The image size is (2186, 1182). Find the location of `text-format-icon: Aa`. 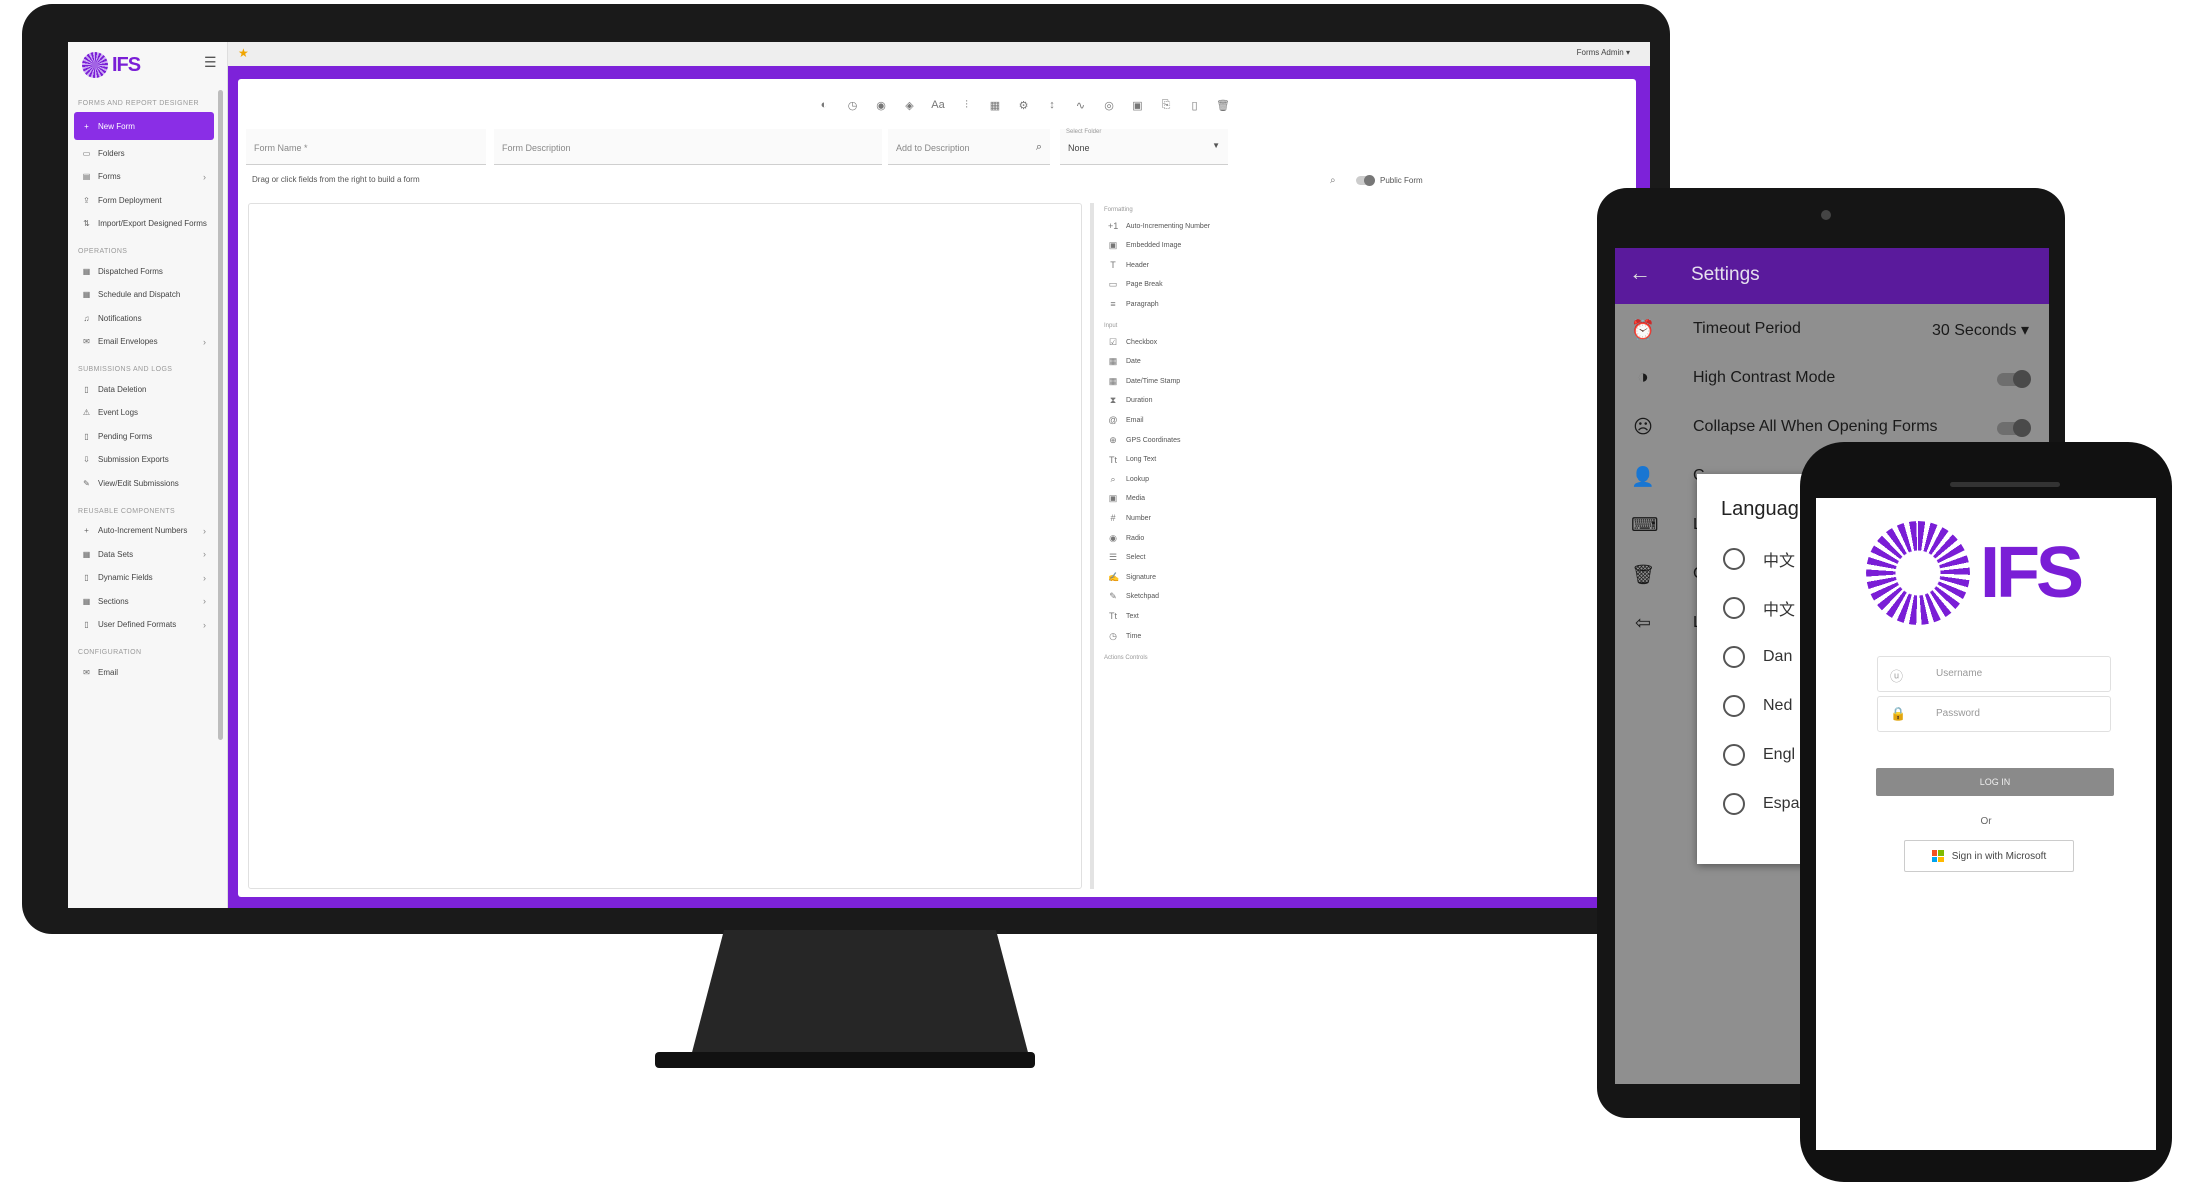

text-format-icon: Aa is located at coordinates (938, 107).